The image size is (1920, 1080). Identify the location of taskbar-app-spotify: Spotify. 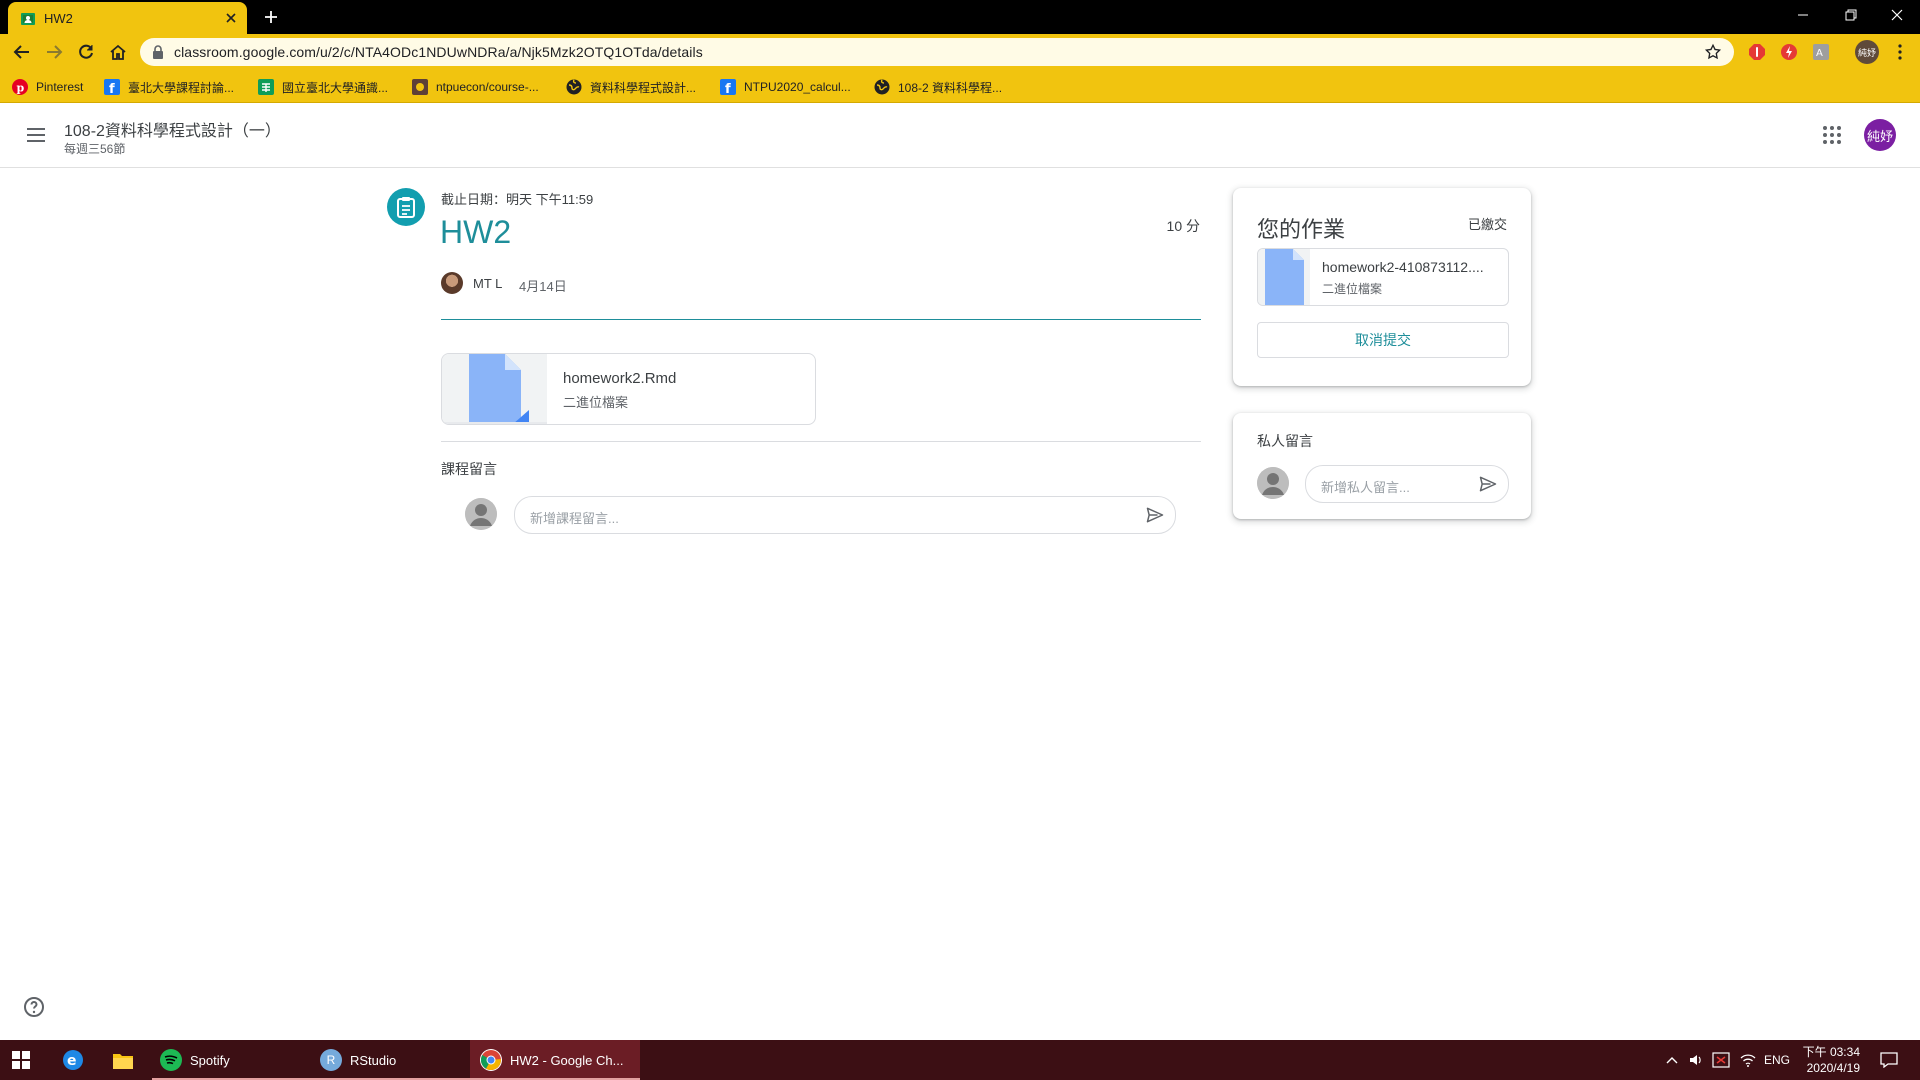
(232, 1060).